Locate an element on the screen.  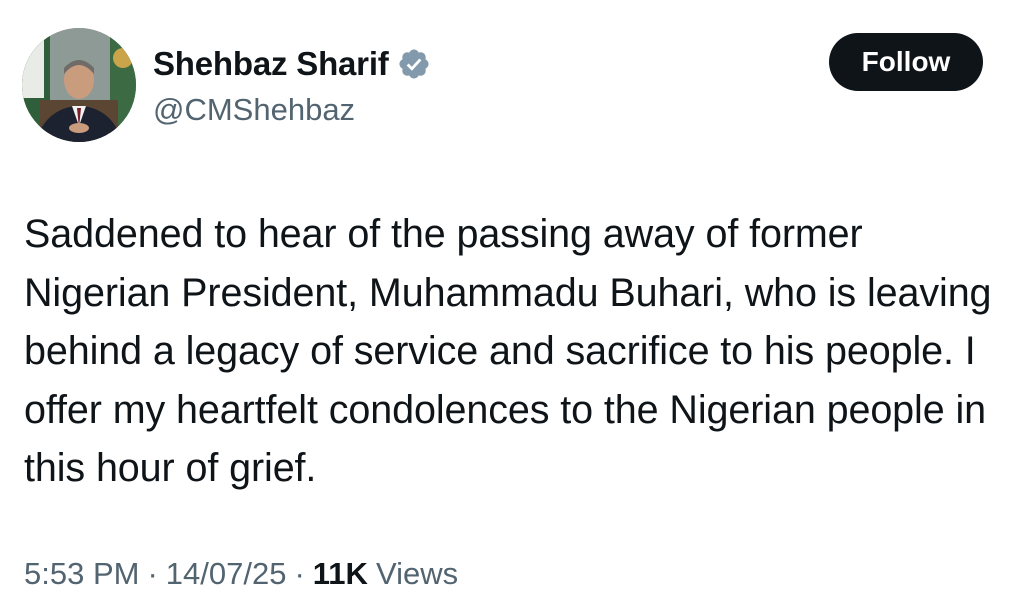
tweet-meta: 5:53 PM · 14/07/25 · 11K Views is located at coordinates (241, 574).